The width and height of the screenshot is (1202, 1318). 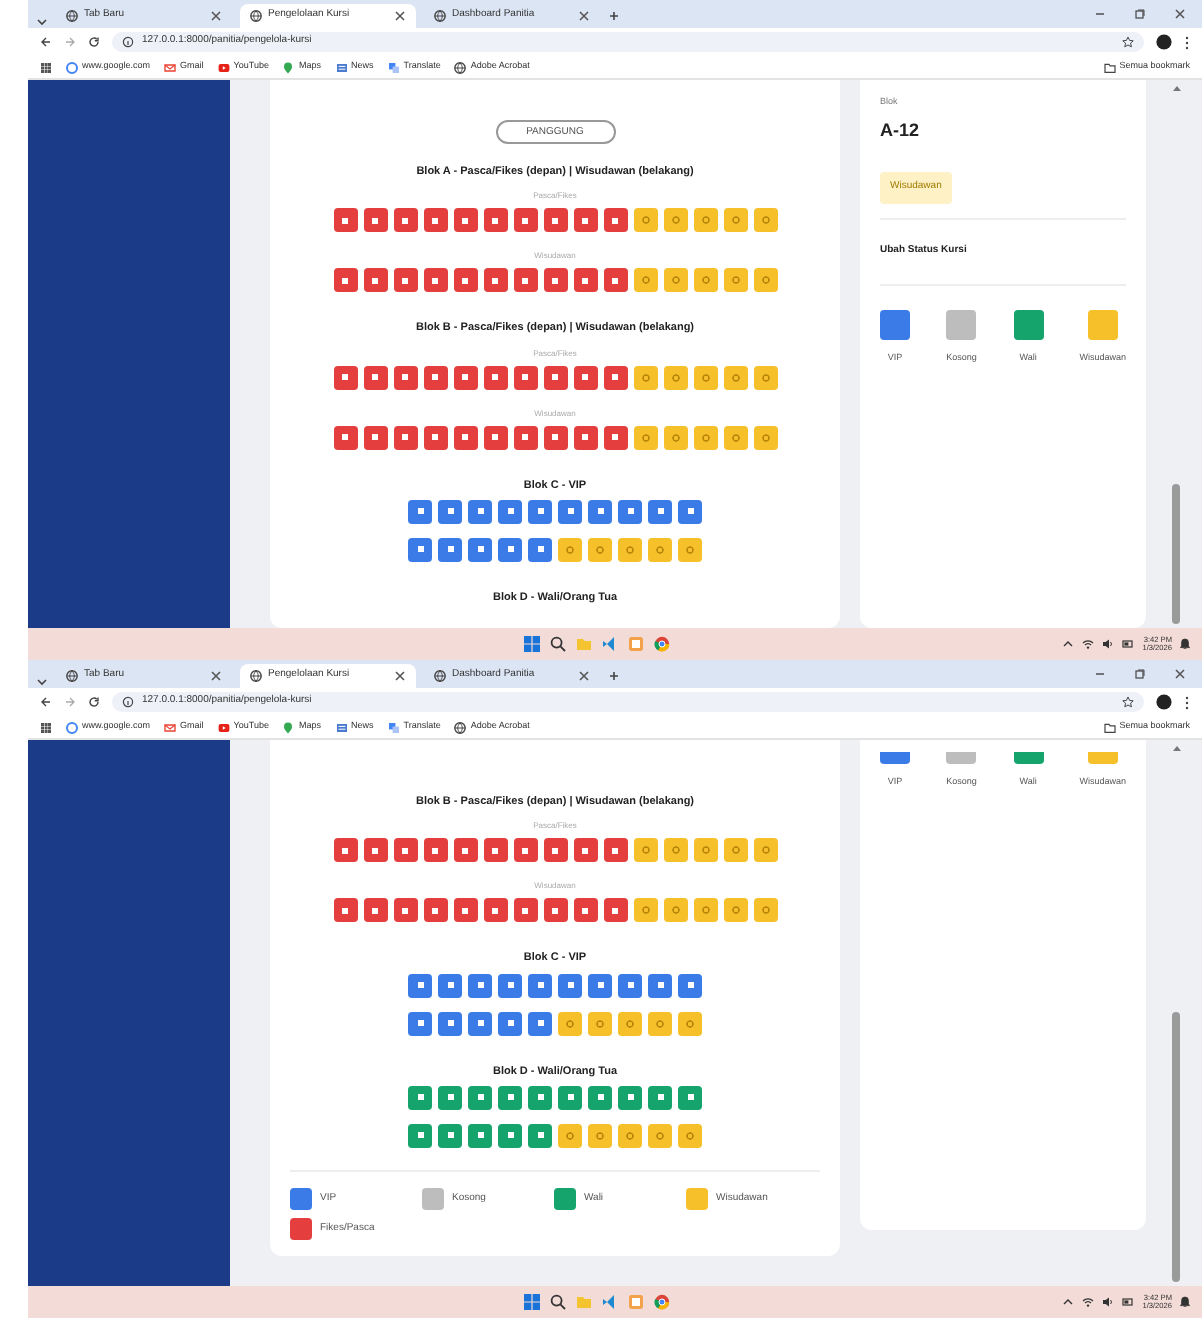 I want to click on apps-grid-icon, so click(x=46, y=67).